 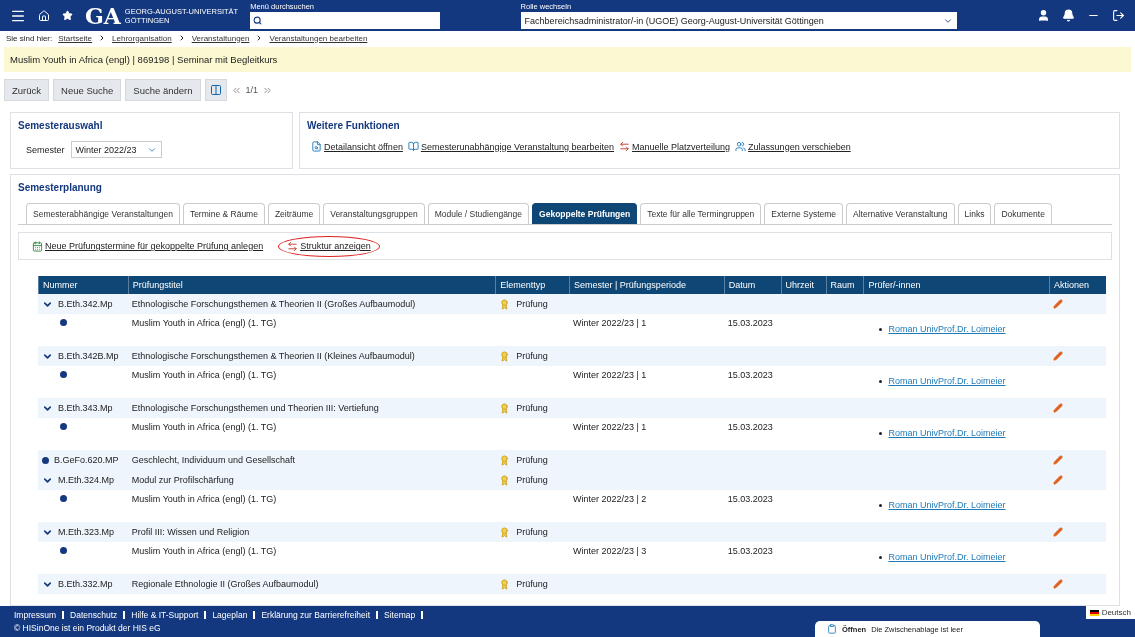 What do you see at coordinates (318, 38) in the screenshot?
I see `breadcrumb-link: Veranstaltungen bearbeiten` at bounding box center [318, 38].